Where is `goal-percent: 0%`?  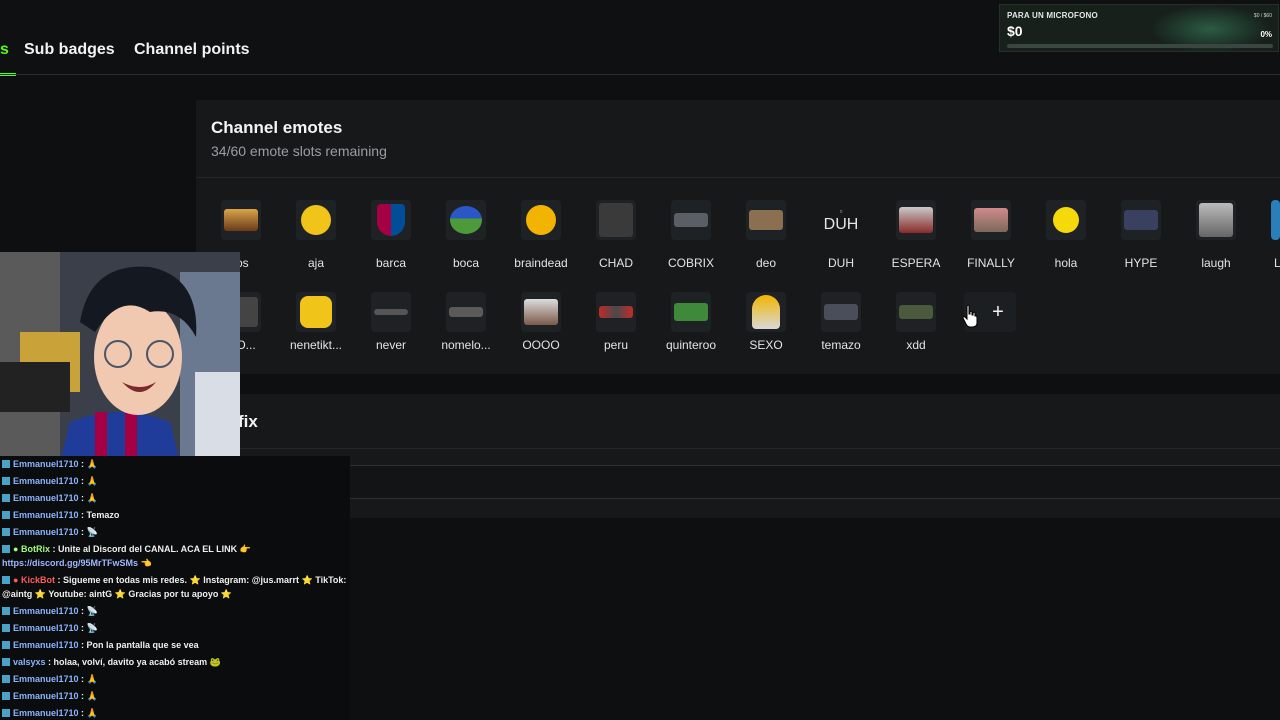
goal-percent: 0% is located at coordinates (1266, 34).